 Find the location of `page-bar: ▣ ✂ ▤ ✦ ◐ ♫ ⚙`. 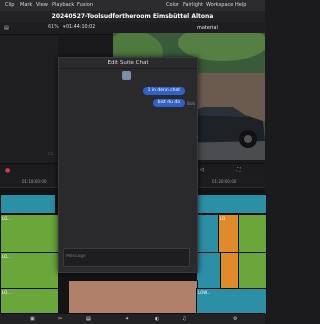

page-bar: ▣ ✂ ▤ ✦ ◐ ♫ ⚙ is located at coordinates (132, 318).